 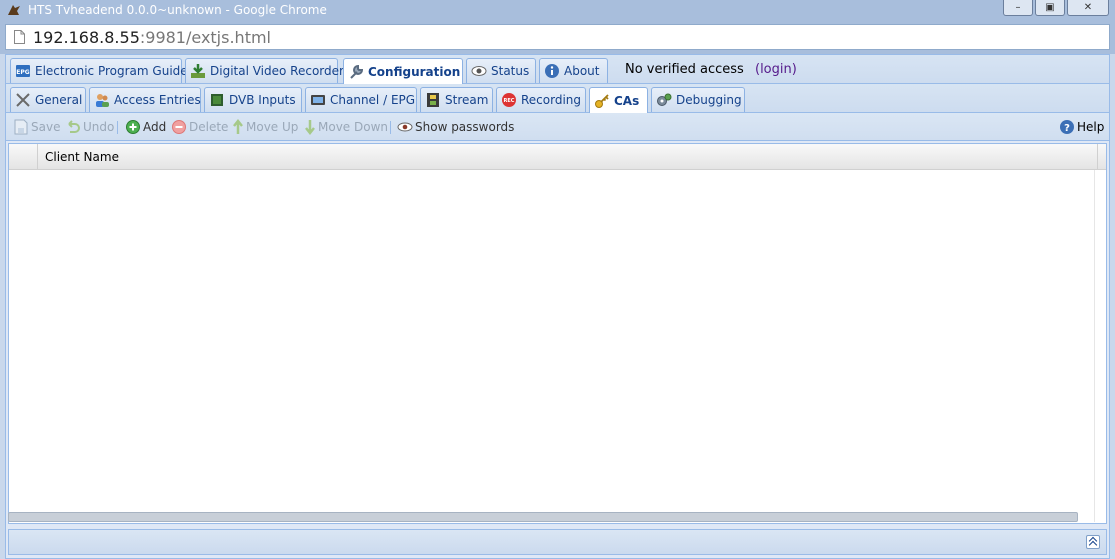 I want to click on login-link: (login), so click(x=776, y=69).